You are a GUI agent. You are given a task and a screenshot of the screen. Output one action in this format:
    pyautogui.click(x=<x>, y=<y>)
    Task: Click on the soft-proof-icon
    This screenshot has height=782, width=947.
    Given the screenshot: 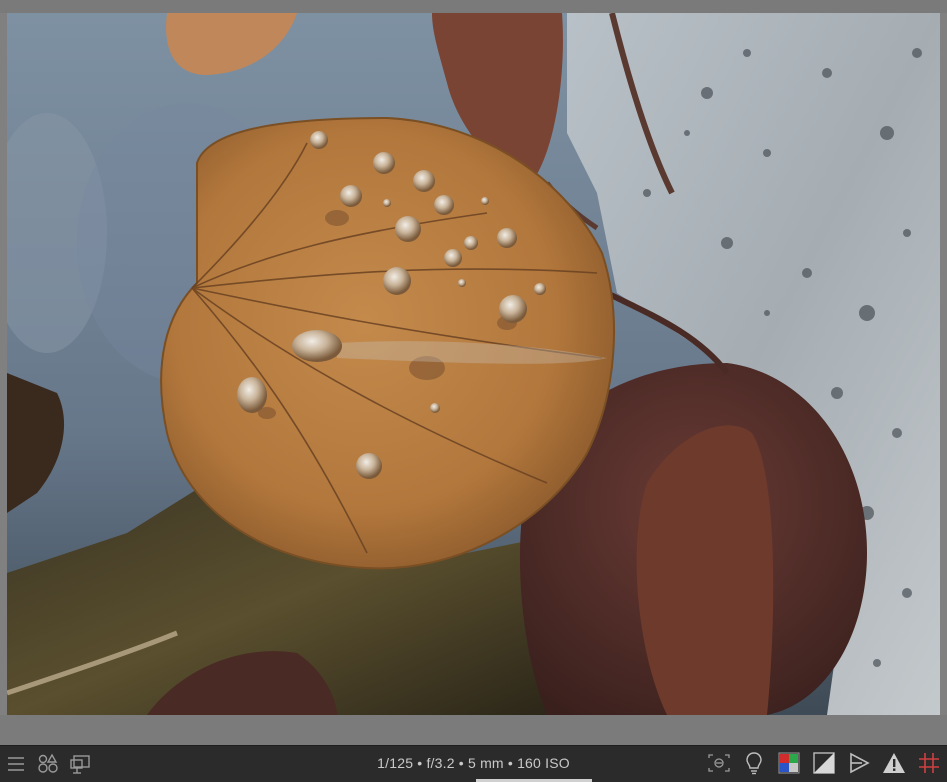 What is the action you would take?
    pyautogui.click(x=789, y=763)
    